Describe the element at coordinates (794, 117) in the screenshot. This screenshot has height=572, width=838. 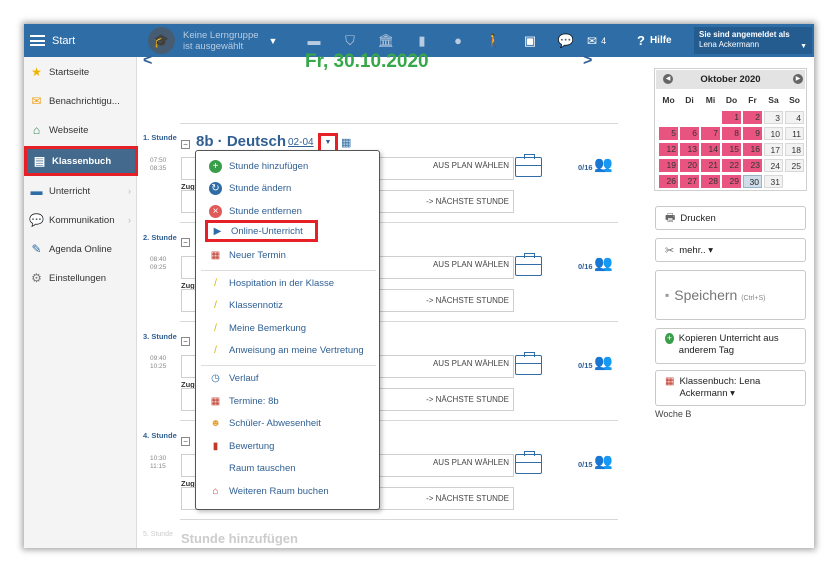
I see `calendar-day: 4` at that location.